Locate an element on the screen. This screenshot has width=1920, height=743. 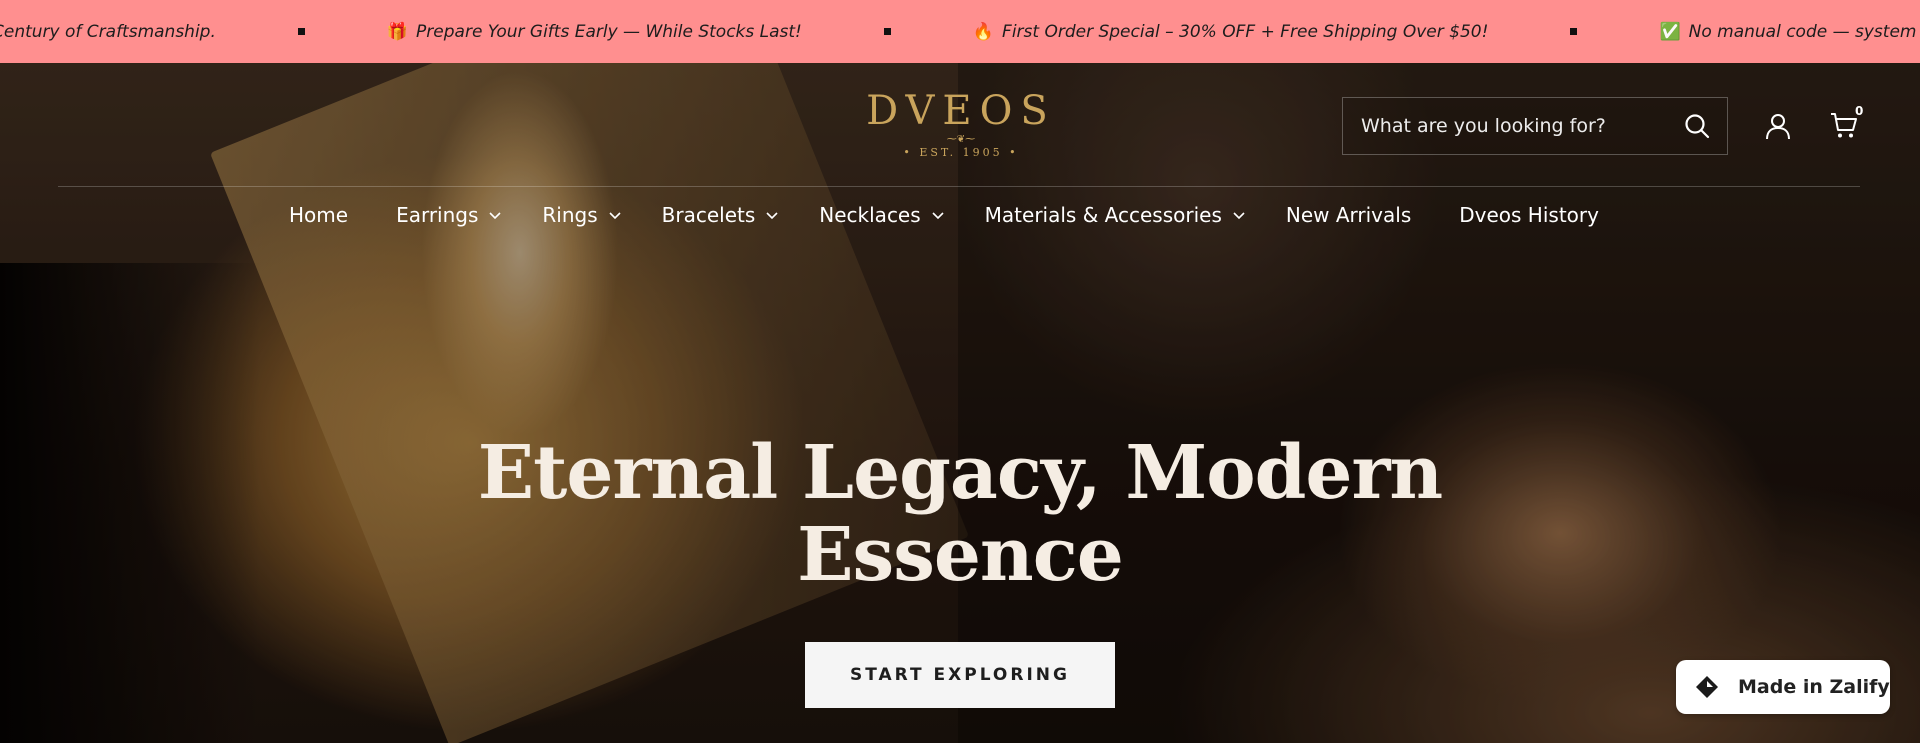
hero-headline: Eternal Legacy, Modern Essence is located at coordinates (960, 514).